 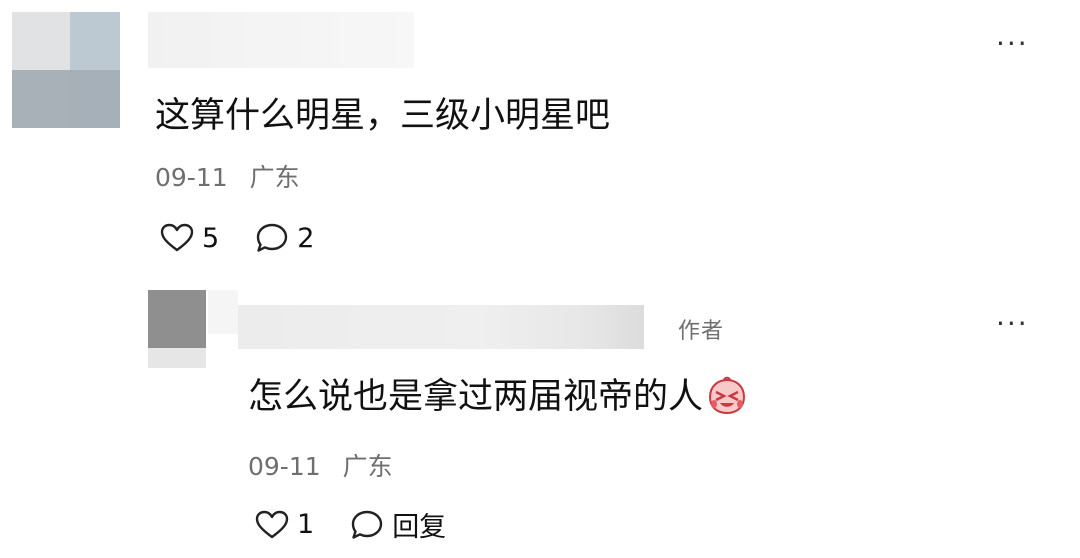 I want to click on comment-text: 这算什么明星，三级小明星吧, so click(x=383, y=116).